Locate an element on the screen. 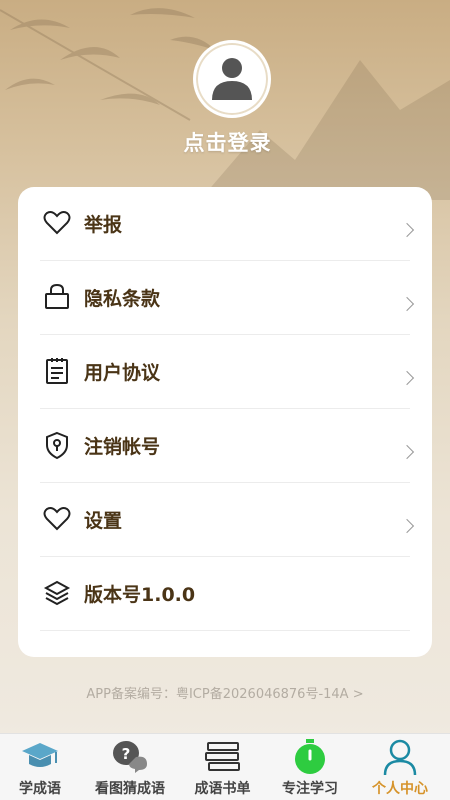  shield-icon is located at coordinates (57, 445).